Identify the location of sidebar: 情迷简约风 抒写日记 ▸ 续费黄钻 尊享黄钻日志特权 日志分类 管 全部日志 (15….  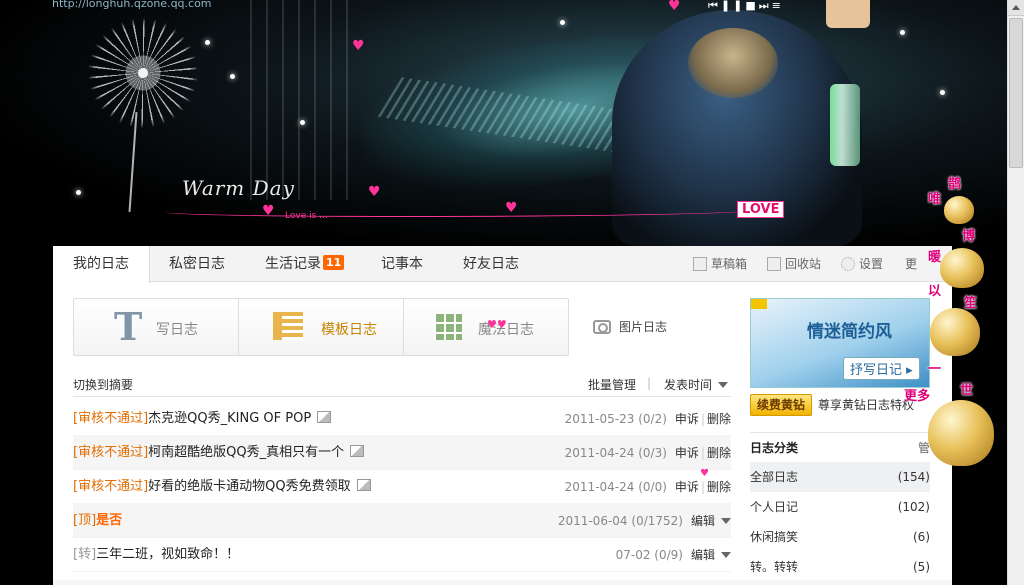
(840, 440).